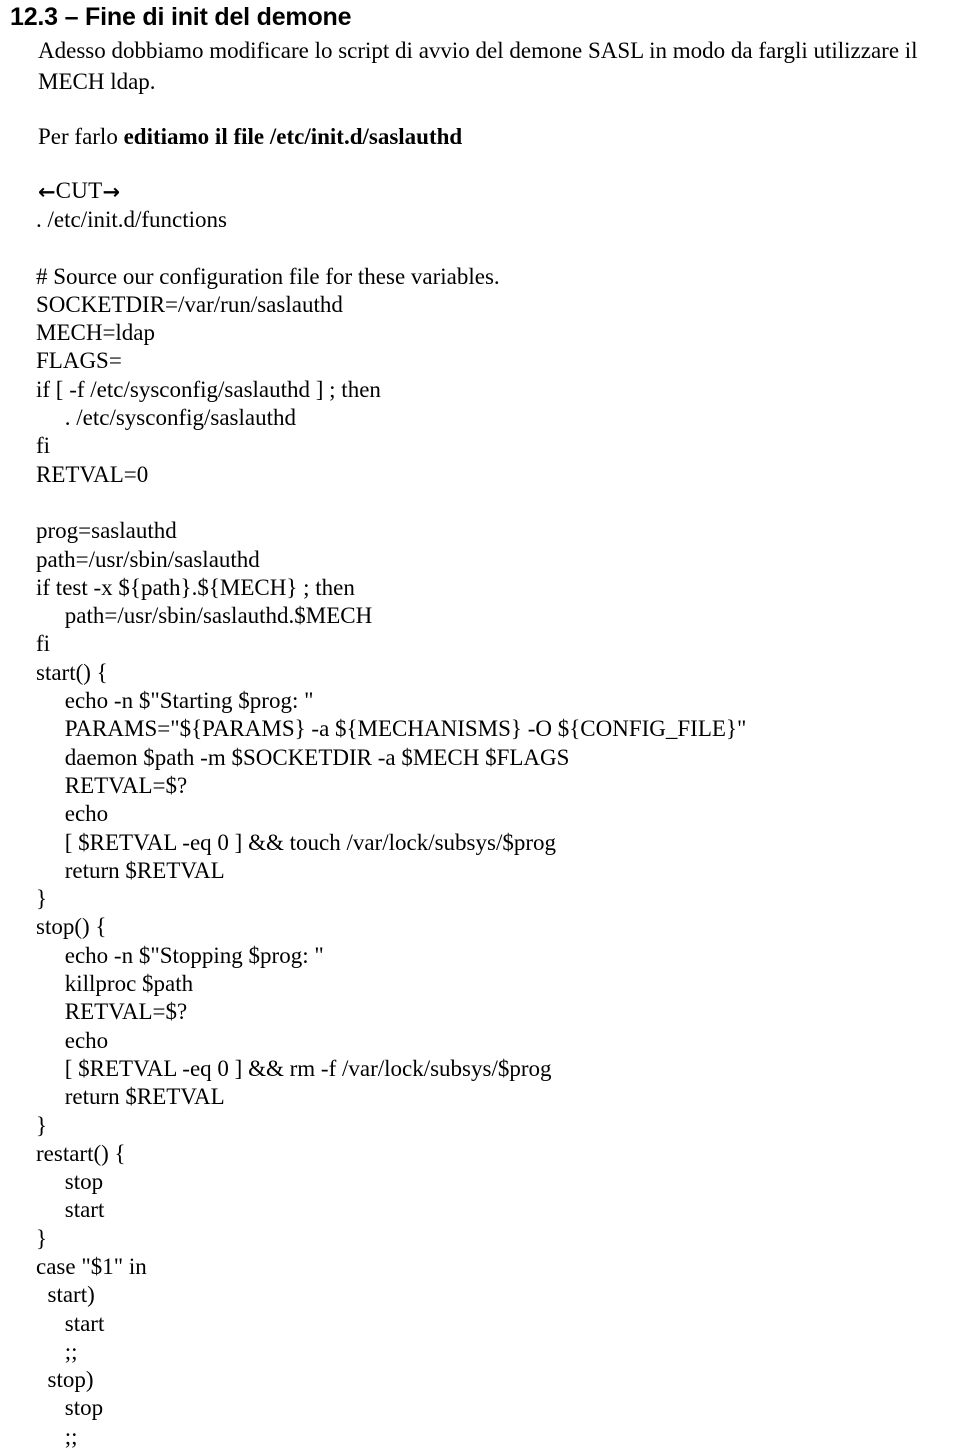 This screenshot has height=1451, width=960. What do you see at coordinates (189, 304) in the screenshot?
I see `code-line: SOCKETDIR=/var/run/saslauthd` at bounding box center [189, 304].